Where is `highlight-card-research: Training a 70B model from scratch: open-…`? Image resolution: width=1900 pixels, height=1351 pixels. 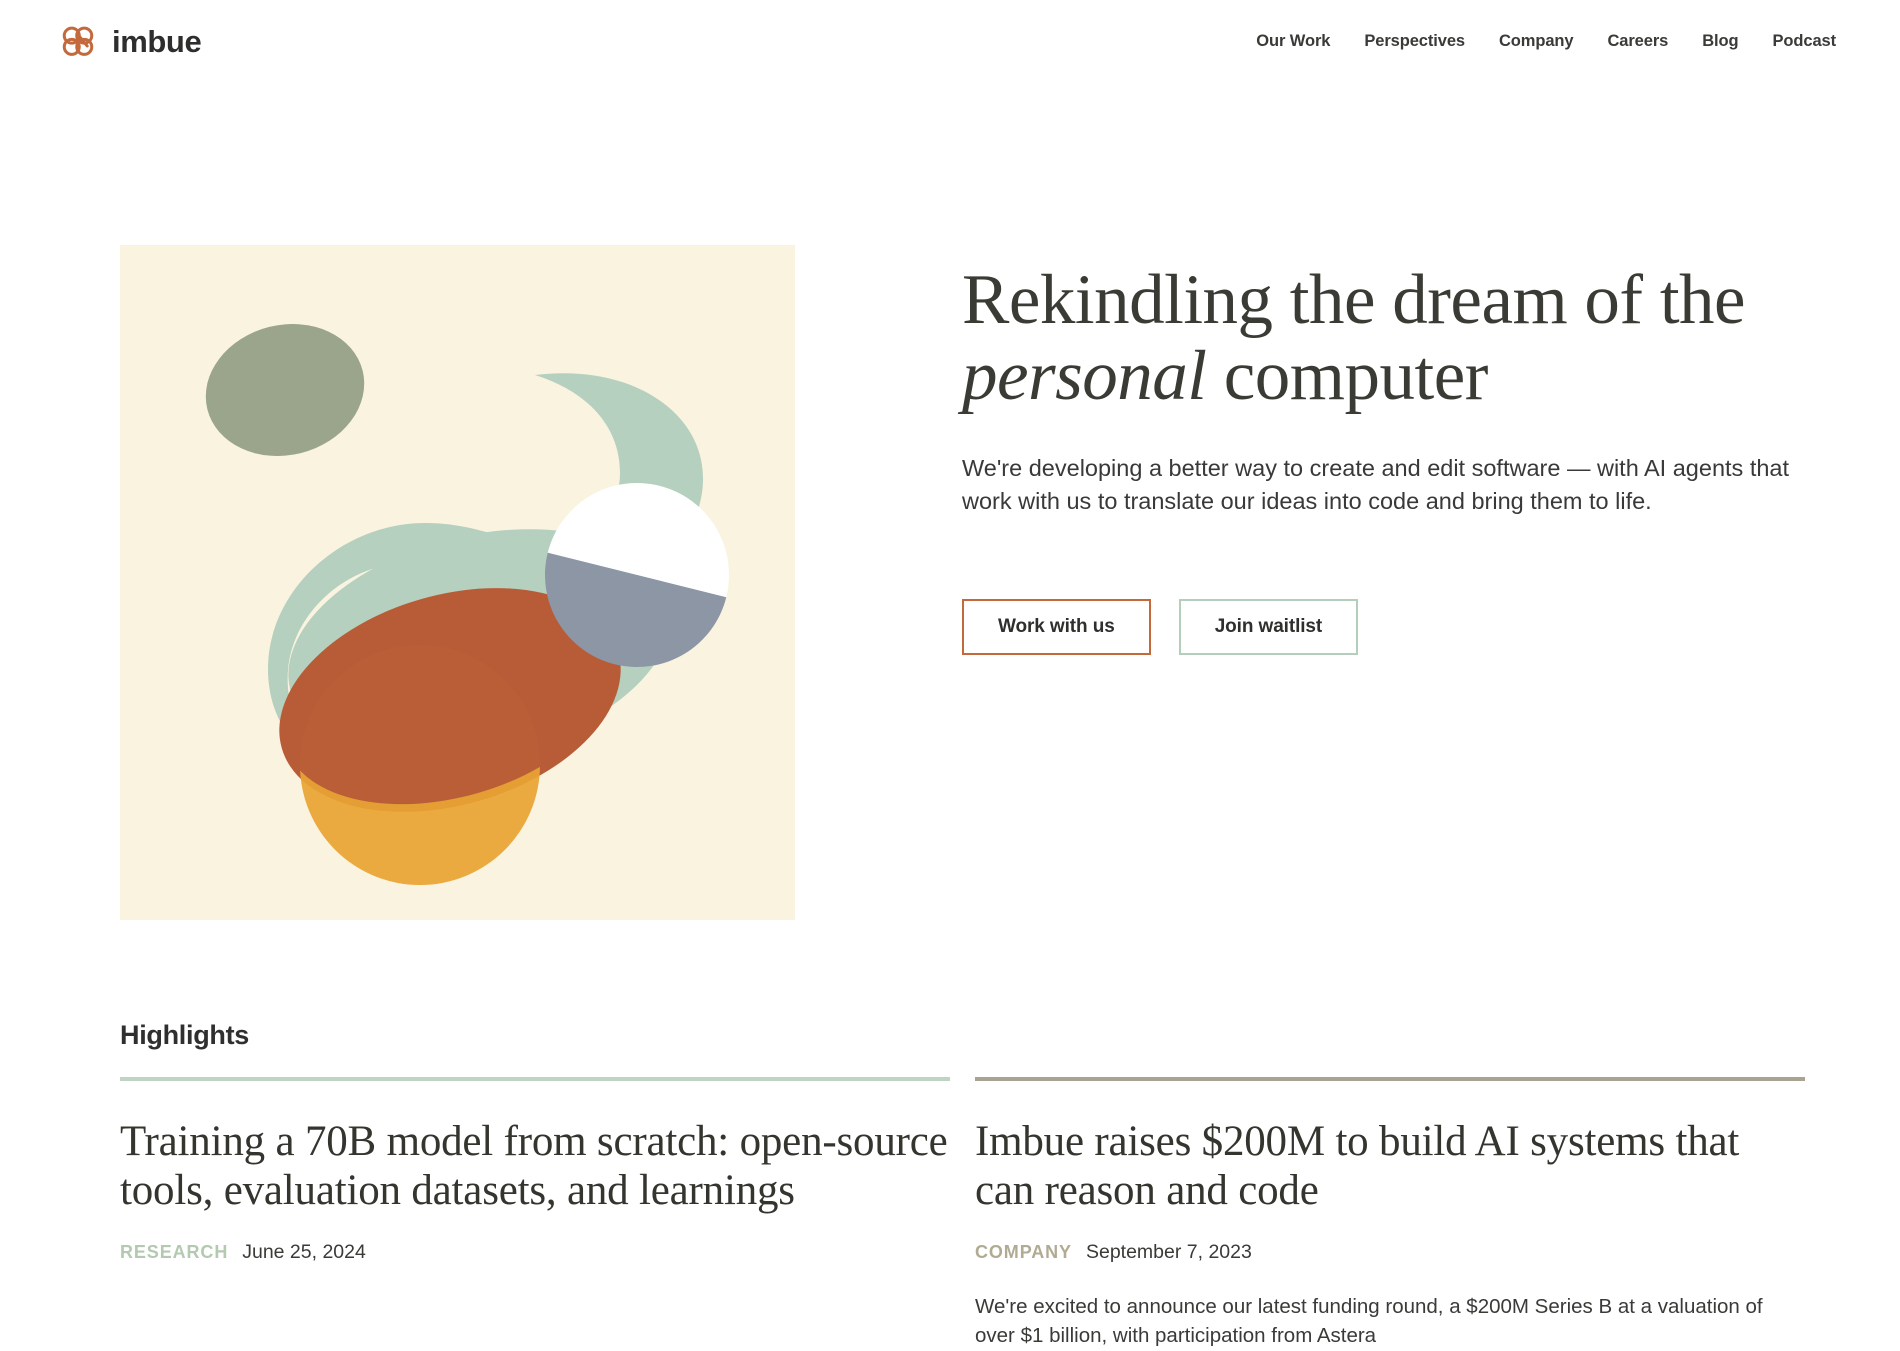
highlight-card-research: Training a 70B model from scratch: open-… is located at coordinates (535, 1214).